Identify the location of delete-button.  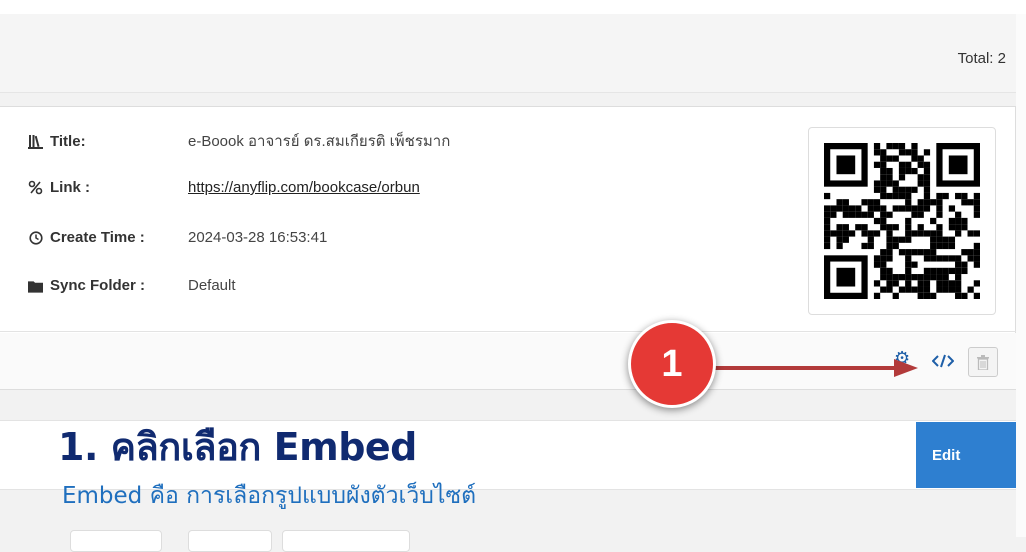
(983, 362).